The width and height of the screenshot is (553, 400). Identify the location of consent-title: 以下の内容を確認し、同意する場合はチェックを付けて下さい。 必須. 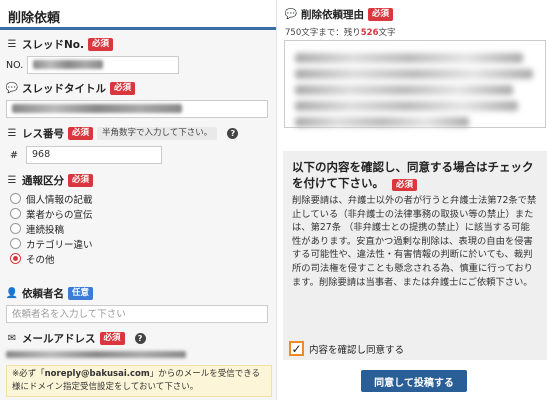
(413, 175).